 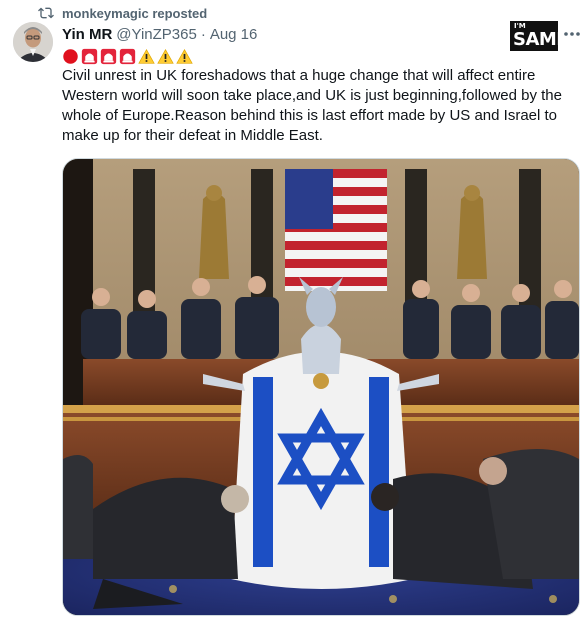 What do you see at coordinates (46, 13) in the screenshot?
I see `repost-icon` at bounding box center [46, 13].